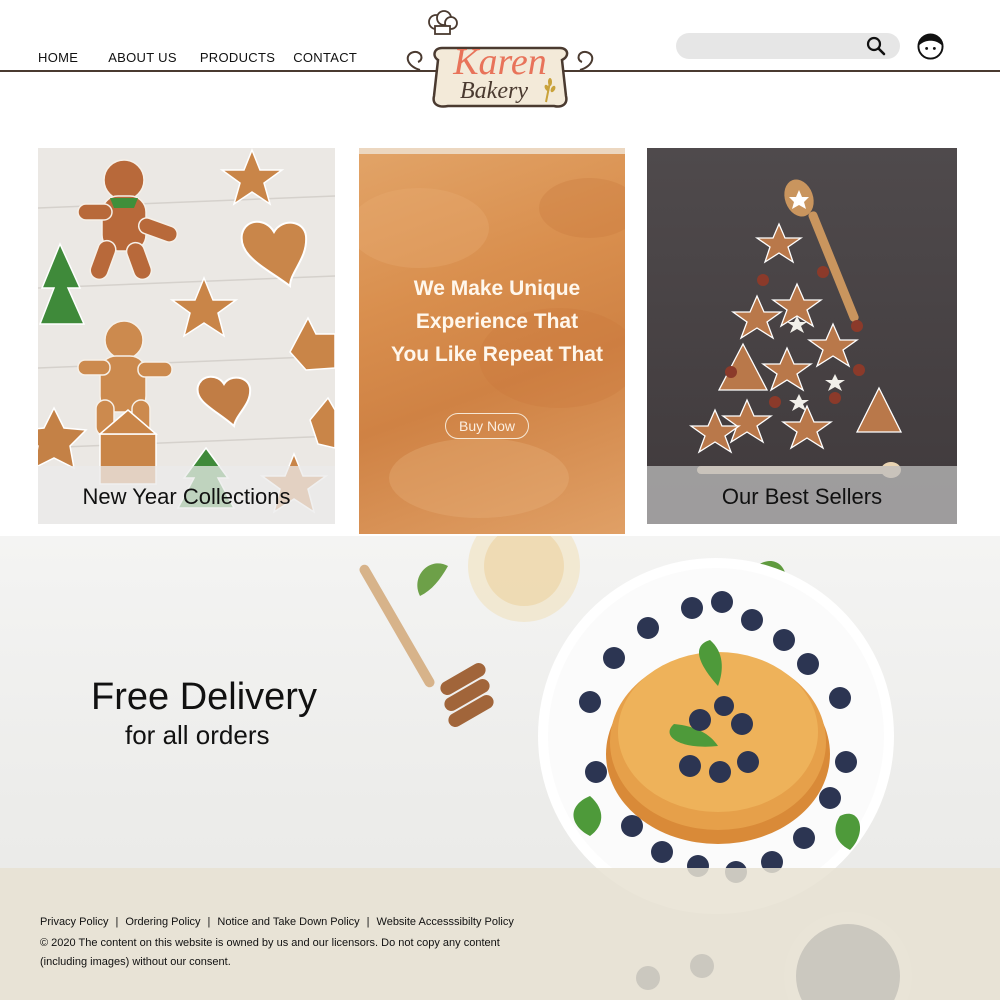 This screenshot has height=1000, width=1000. What do you see at coordinates (237, 57) in the screenshot?
I see `nav-products: PRODUCTS` at bounding box center [237, 57].